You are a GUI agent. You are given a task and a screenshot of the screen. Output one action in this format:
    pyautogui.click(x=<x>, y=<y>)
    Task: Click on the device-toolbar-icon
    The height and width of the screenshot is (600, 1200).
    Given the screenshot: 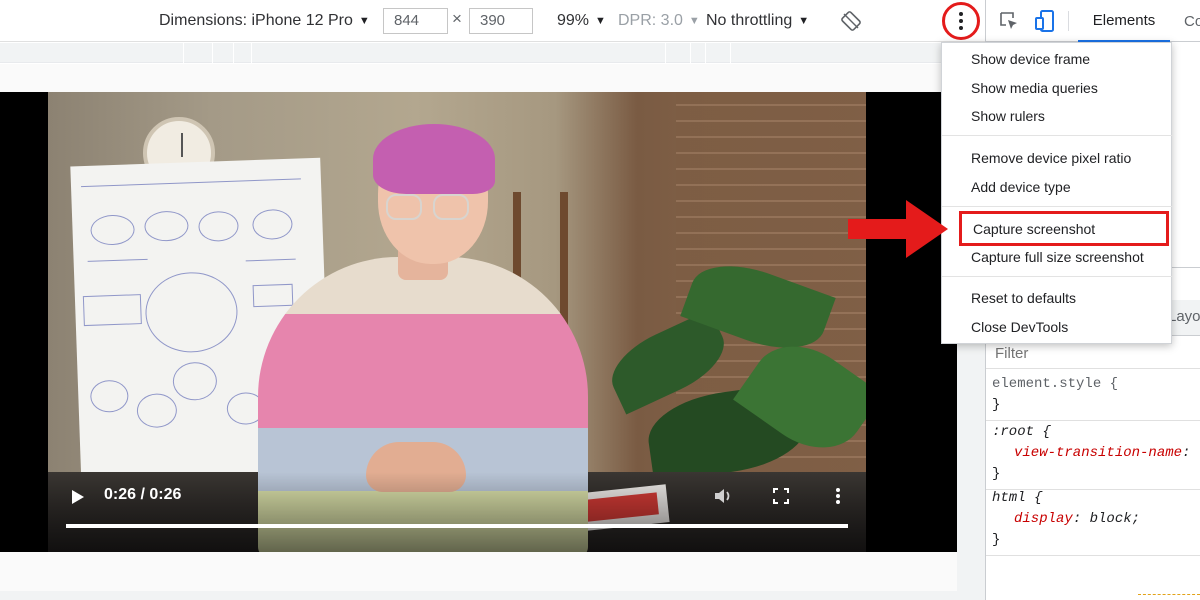 What is the action you would take?
    pyautogui.click(x=1045, y=21)
    